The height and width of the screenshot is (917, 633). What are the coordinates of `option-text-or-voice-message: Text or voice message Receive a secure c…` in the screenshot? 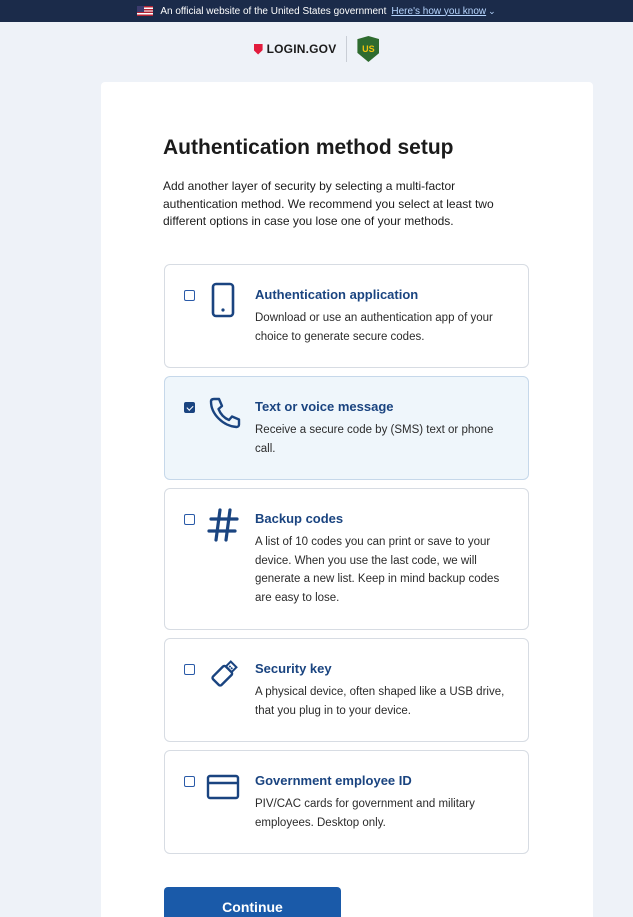 It's located at (346, 428).